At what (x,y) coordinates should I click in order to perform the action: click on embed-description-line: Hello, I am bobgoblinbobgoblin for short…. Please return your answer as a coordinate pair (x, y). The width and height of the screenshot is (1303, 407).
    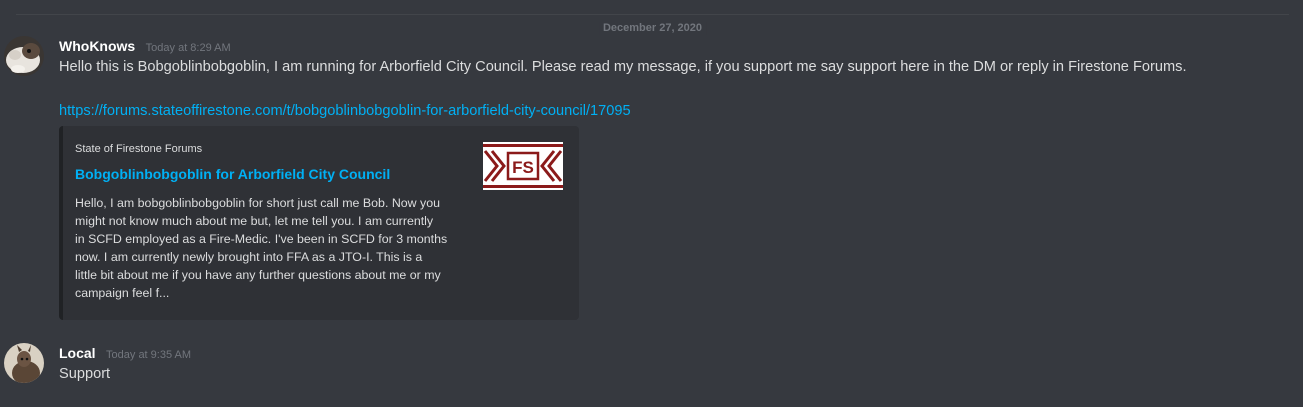
    Looking at the image, I should click on (258, 203).